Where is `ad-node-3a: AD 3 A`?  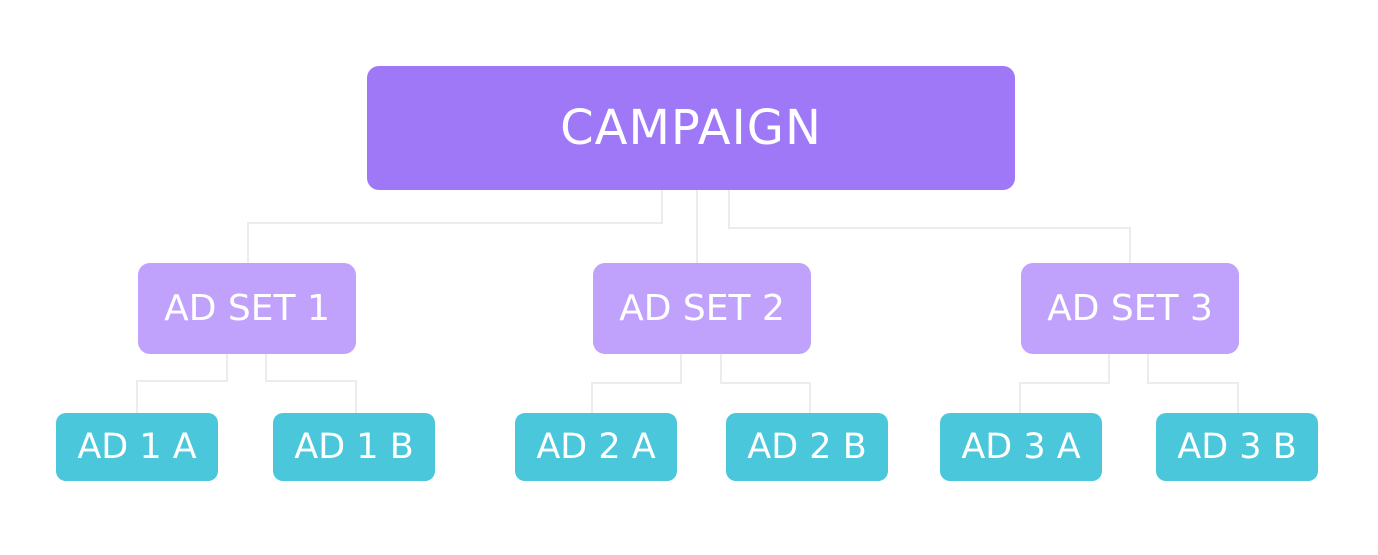
ad-node-3a: AD 3 A is located at coordinates (1021, 447).